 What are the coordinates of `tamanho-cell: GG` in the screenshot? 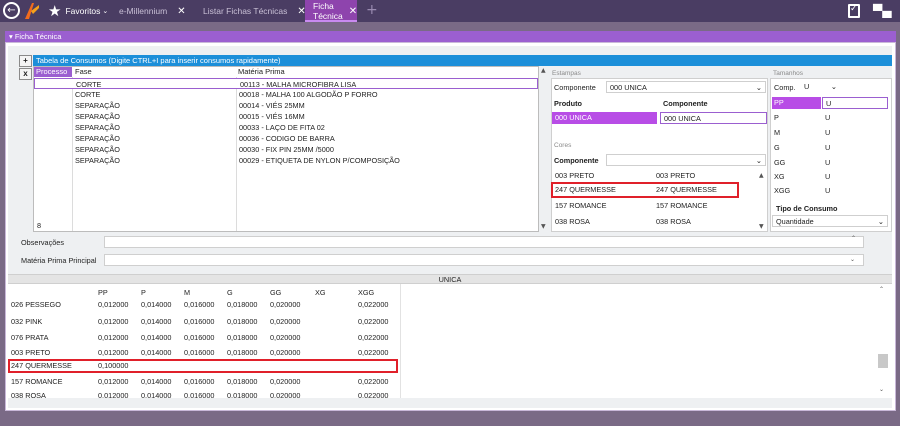 It's located at (779, 163).